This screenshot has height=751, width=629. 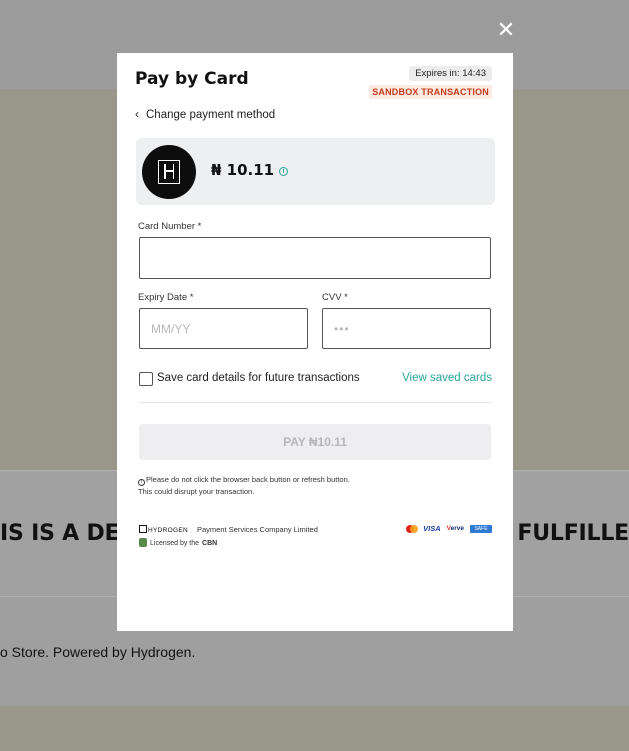 I want to click on close-icon: ✕, so click(x=506, y=31).